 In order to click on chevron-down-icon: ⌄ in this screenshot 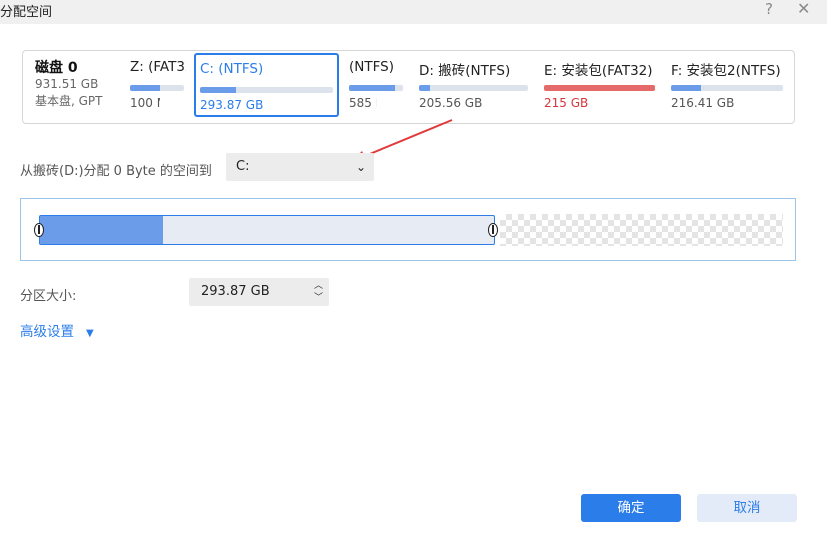, I will do `click(360, 167)`.